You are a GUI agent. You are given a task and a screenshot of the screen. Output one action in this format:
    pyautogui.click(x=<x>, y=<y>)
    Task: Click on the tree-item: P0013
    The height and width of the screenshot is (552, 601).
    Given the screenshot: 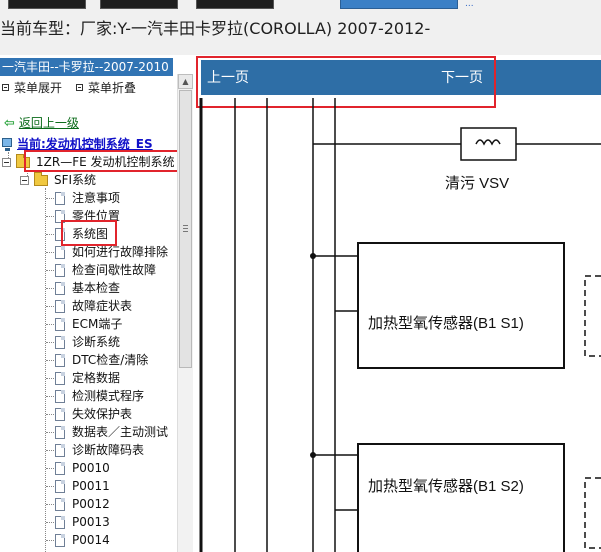 What is the action you would take?
    pyautogui.click(x=75, y=522)
    